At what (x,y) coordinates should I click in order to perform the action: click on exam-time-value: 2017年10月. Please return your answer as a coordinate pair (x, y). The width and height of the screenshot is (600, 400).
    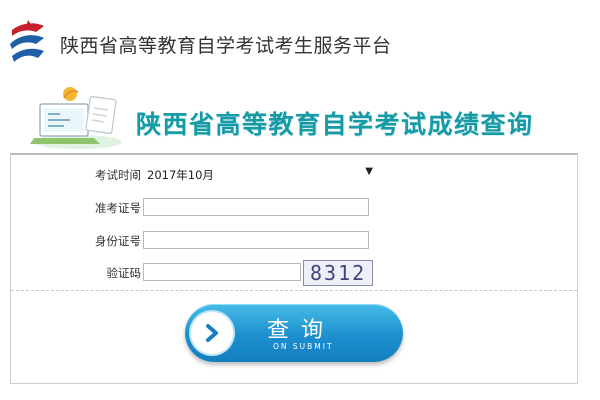
    Looking at the image, I should click on (180, 175).